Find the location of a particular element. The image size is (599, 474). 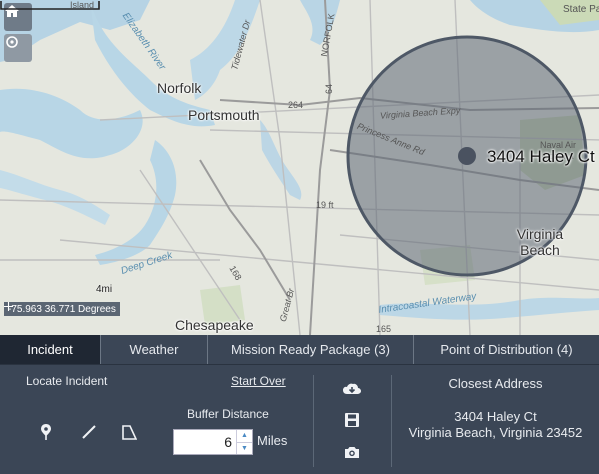

save-button is located at coordinates (352, 420).